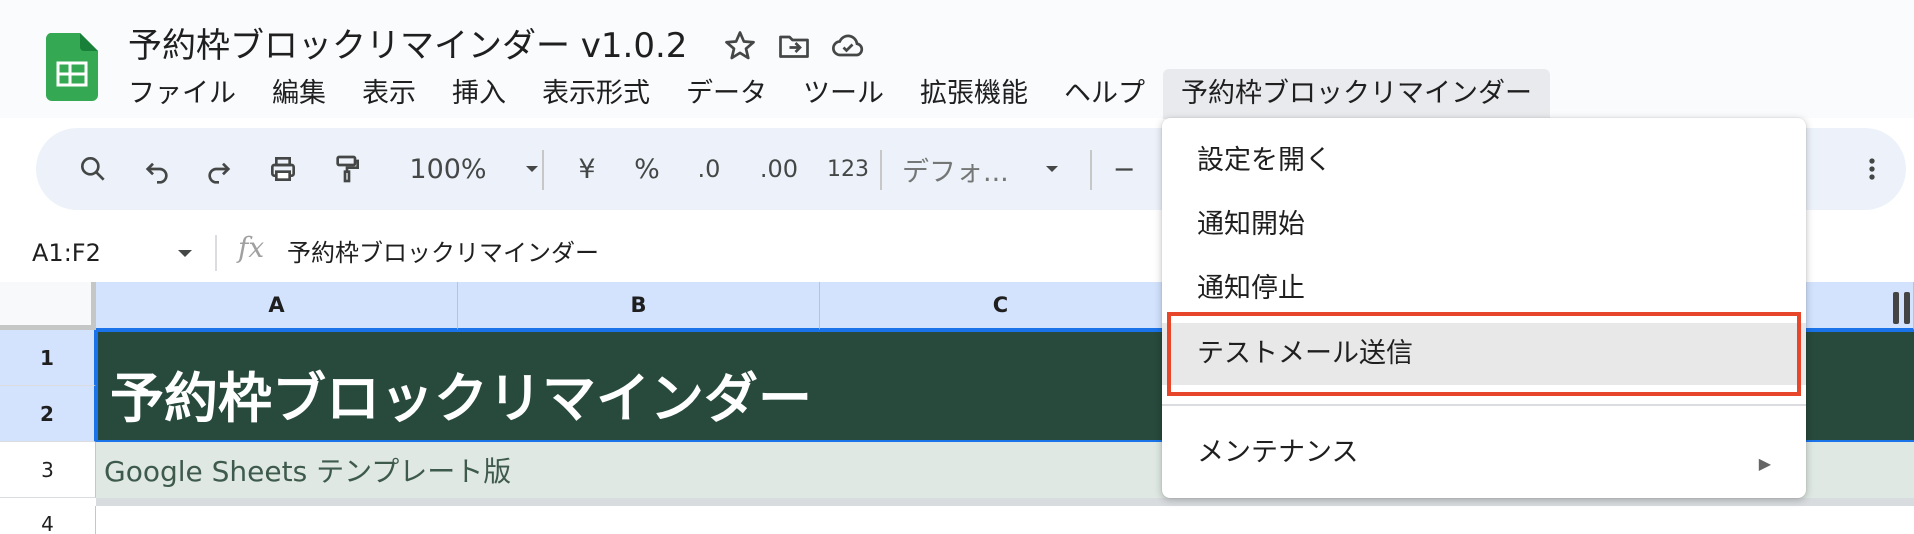 This screenshot has height=534, width=1914. What do you see at coordinates (66, 253) in the screenshot?
I see `name-box: A1:F2` at bounding box center [66, 253].